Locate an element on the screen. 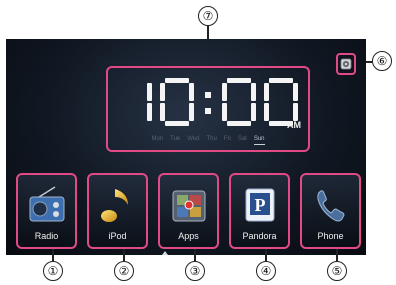 The image size is (396, 285). weekday-tue: Tue is located at coordinates (175, 139).